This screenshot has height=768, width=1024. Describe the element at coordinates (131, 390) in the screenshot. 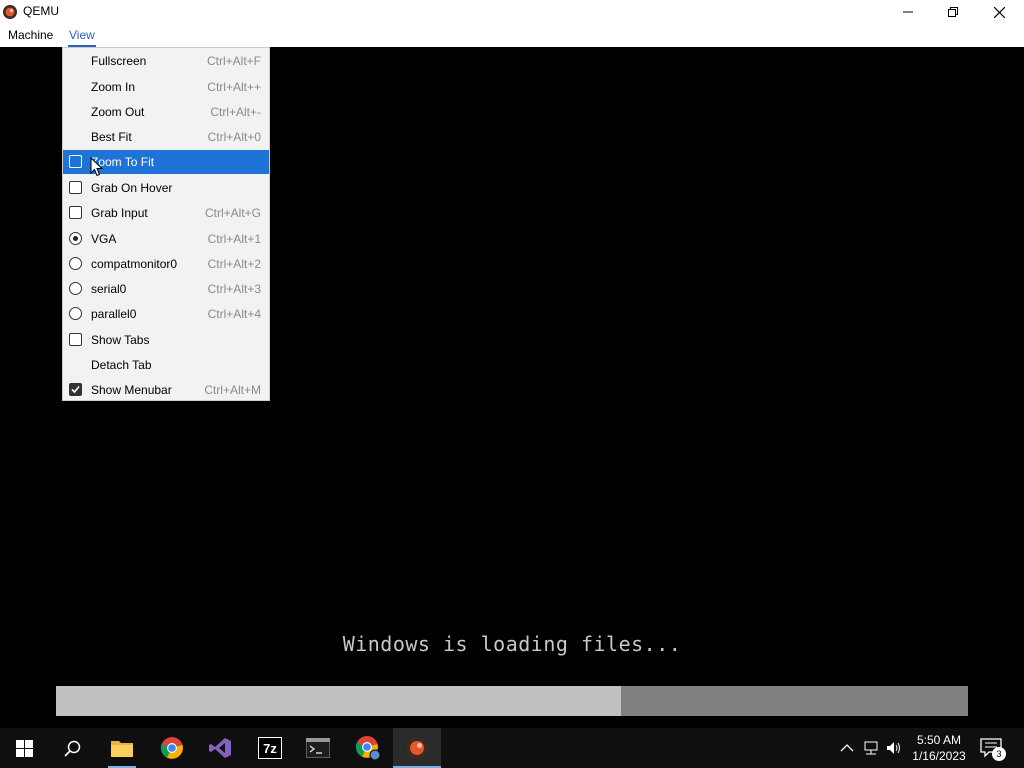

I see `menu-item-label: Show Menubar` at that location.